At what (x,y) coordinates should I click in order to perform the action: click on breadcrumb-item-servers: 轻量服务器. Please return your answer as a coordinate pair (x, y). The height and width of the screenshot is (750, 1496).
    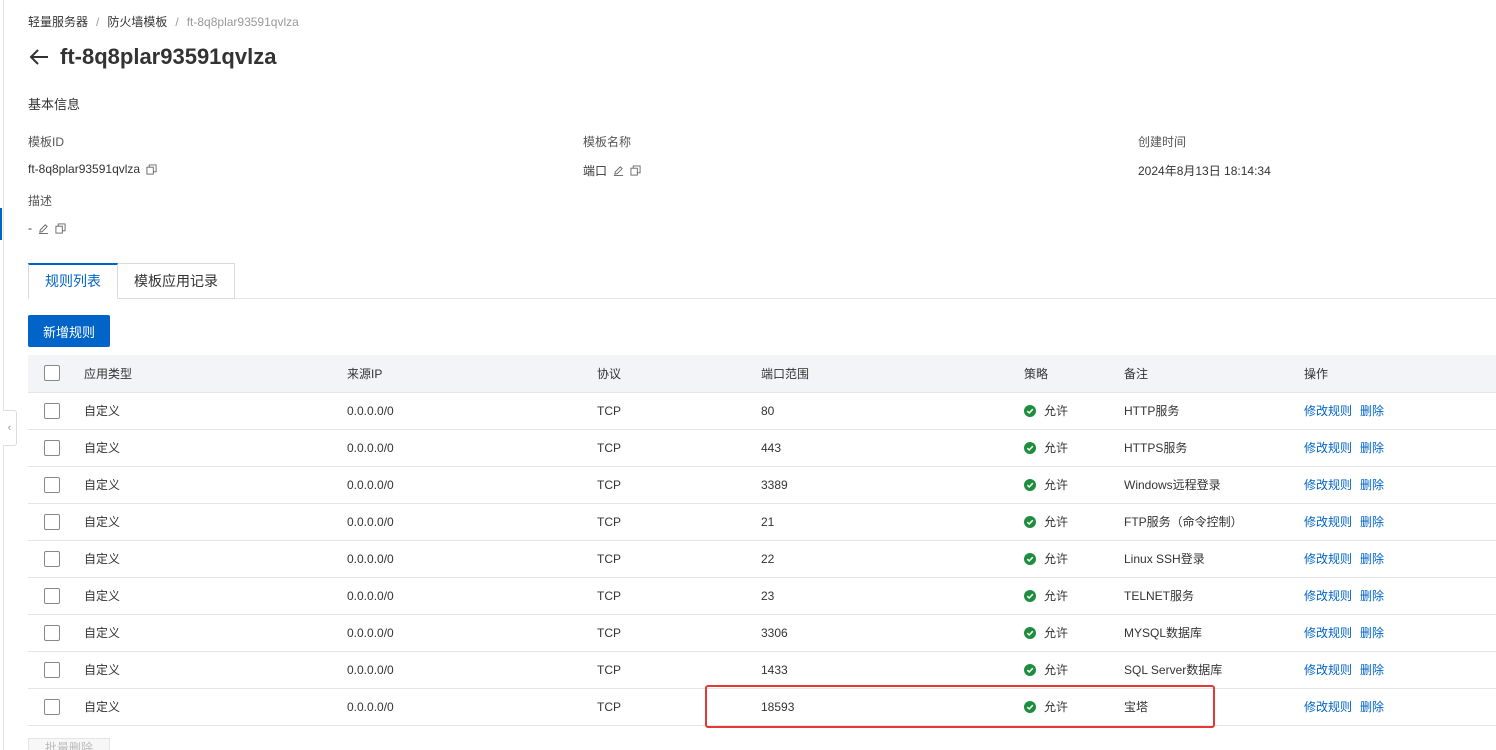
    Looking at the image, I should click on (58, 21).